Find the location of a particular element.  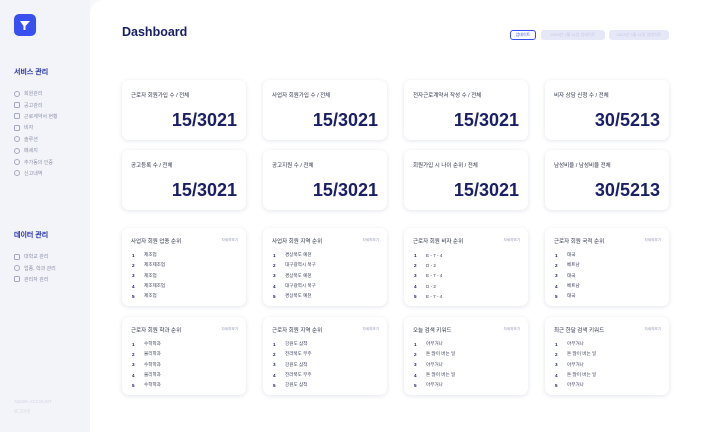

admin-account-label: ADMIN ACCOUNT is located at coordinates (33, 401).